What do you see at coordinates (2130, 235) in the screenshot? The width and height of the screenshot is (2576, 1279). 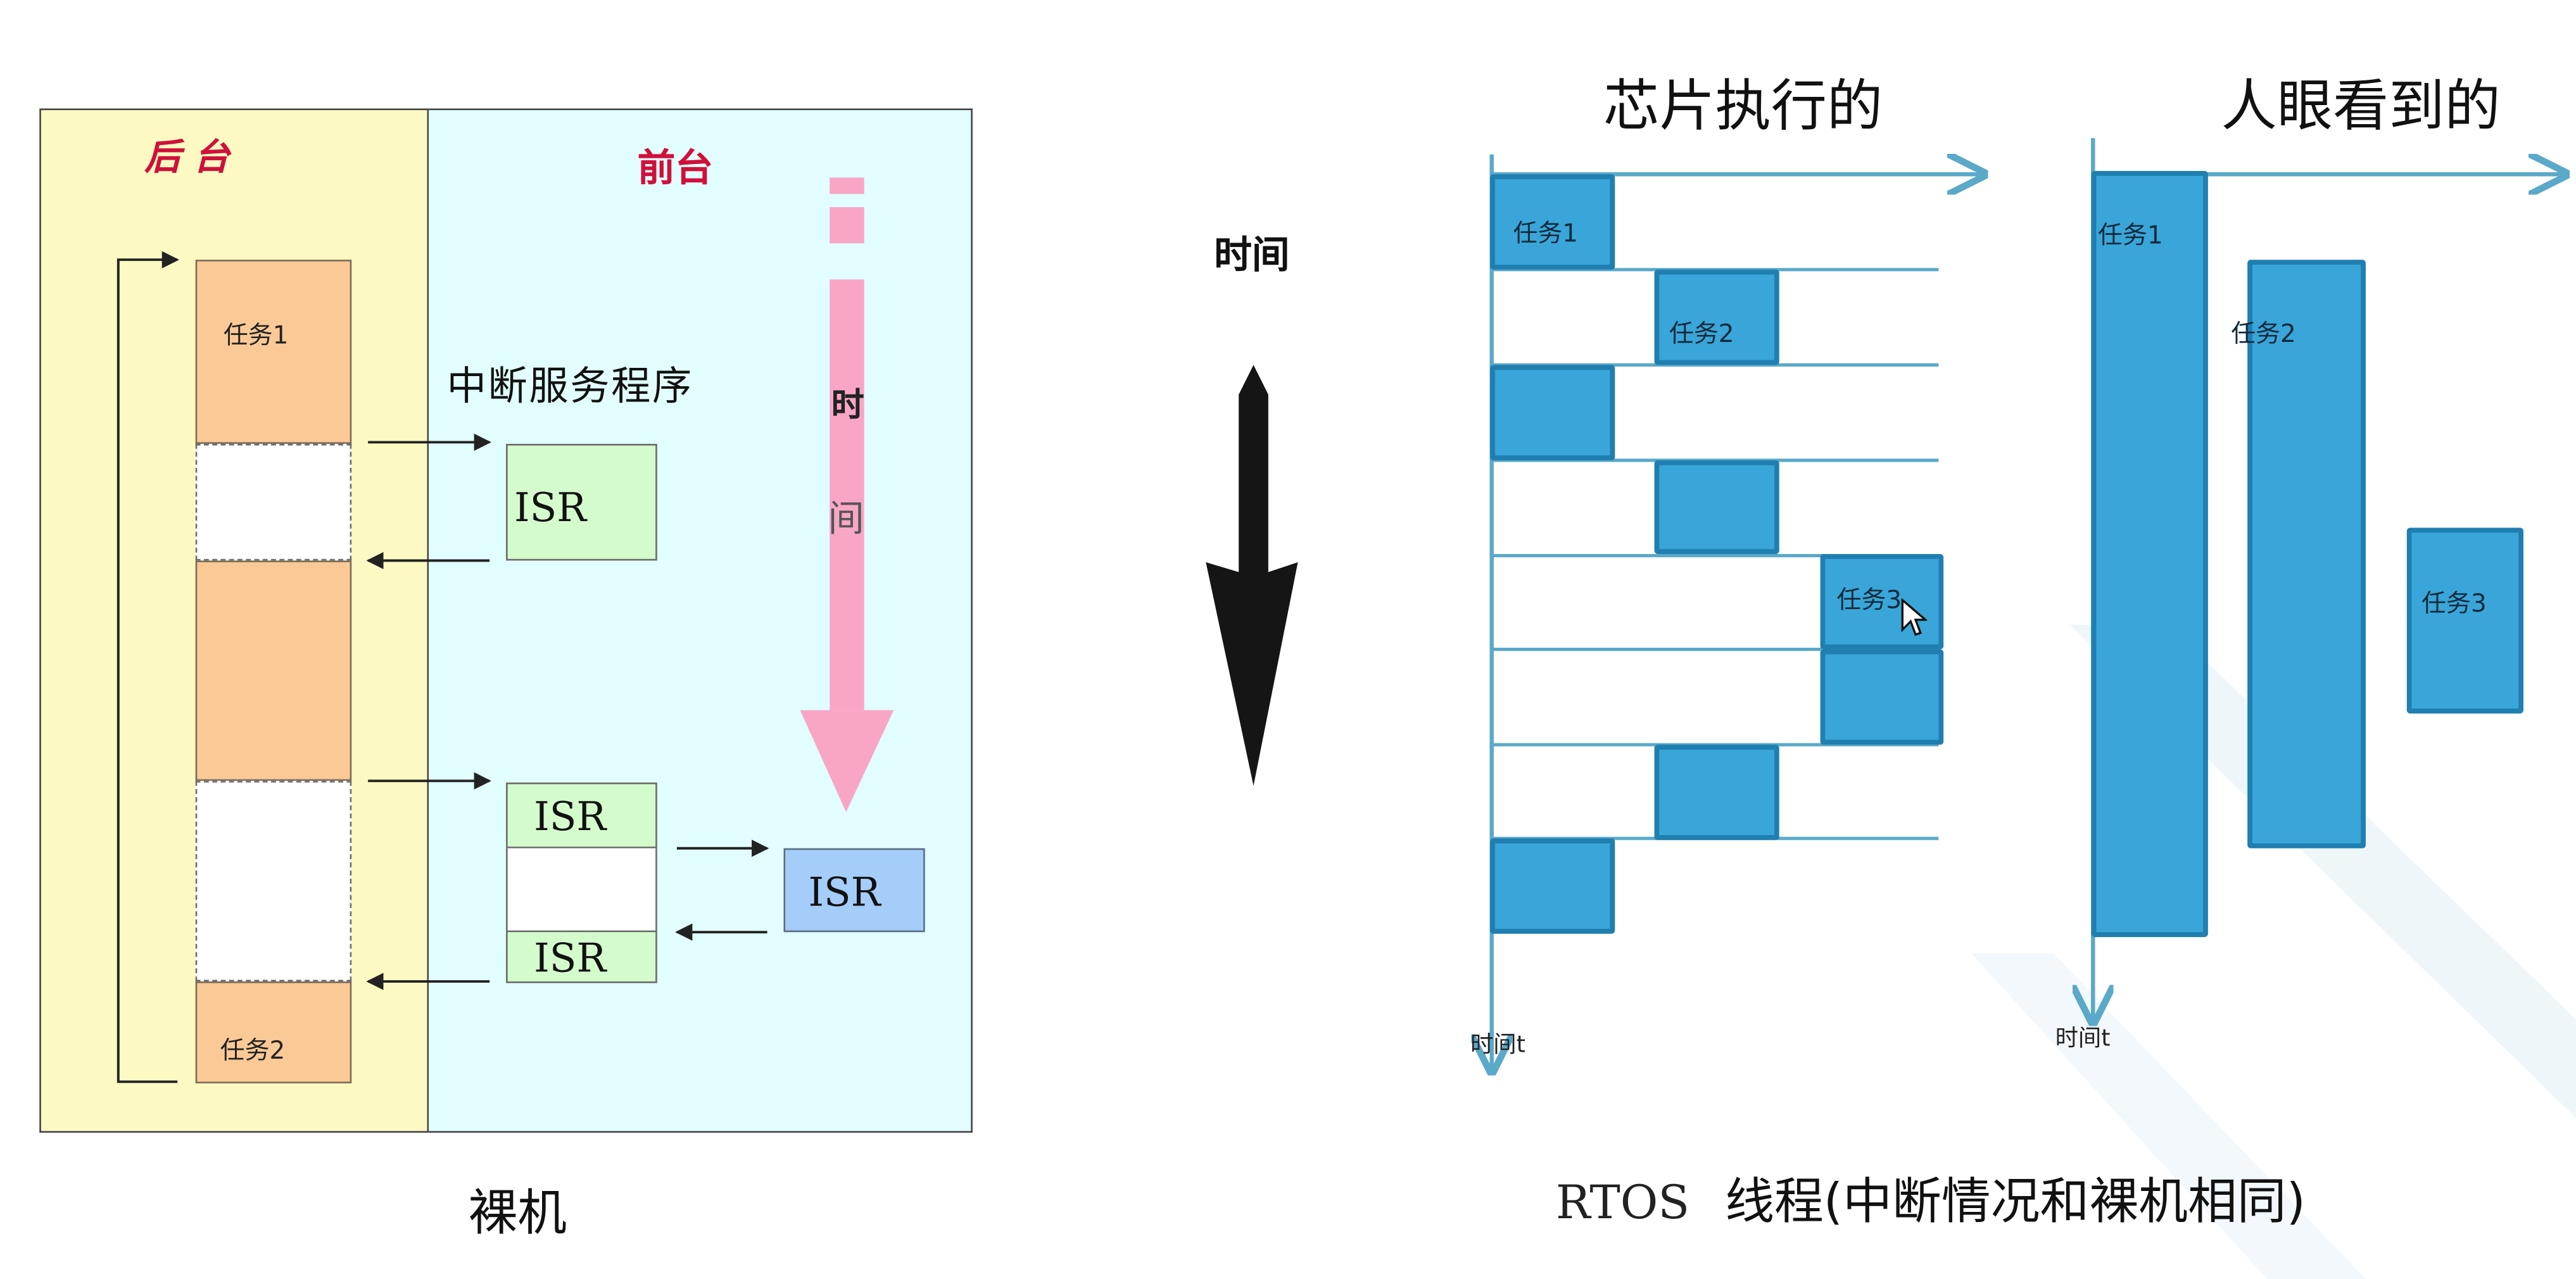 I see `eye-task1-label: 任务1` at bounding box center [2130, 235].